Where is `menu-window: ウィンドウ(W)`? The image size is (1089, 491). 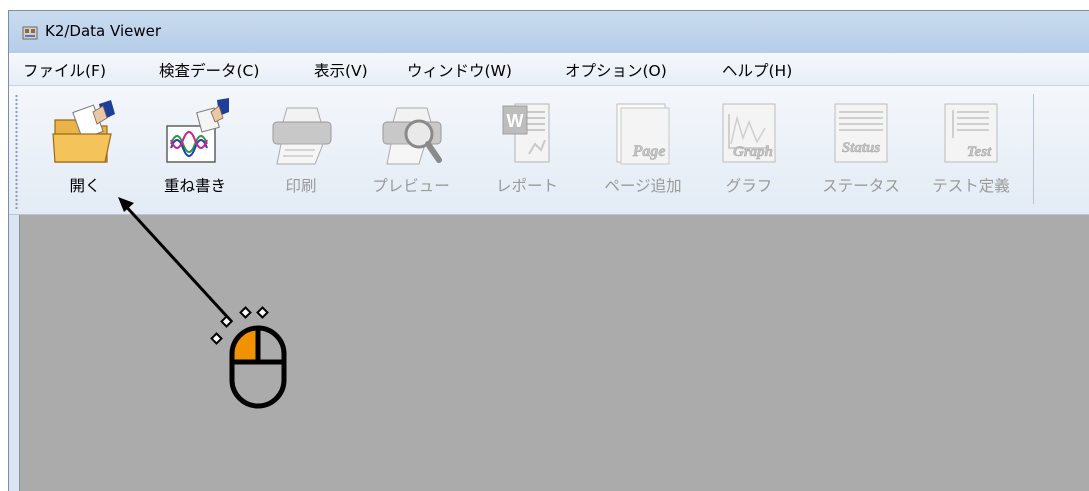
menu-window: ウィンドウ(W) is located at coordinates (459, 70).